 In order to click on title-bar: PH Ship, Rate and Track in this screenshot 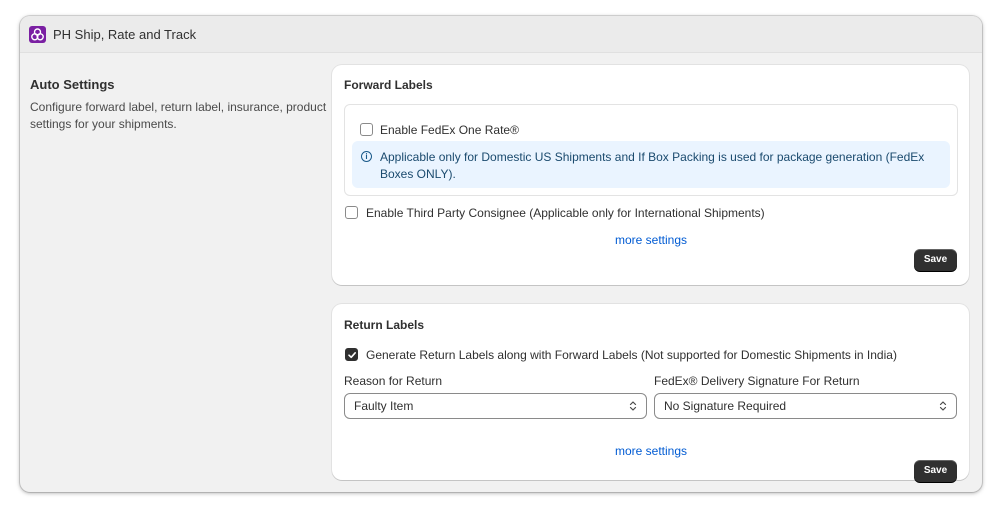, I will do `click(501, 34)`.